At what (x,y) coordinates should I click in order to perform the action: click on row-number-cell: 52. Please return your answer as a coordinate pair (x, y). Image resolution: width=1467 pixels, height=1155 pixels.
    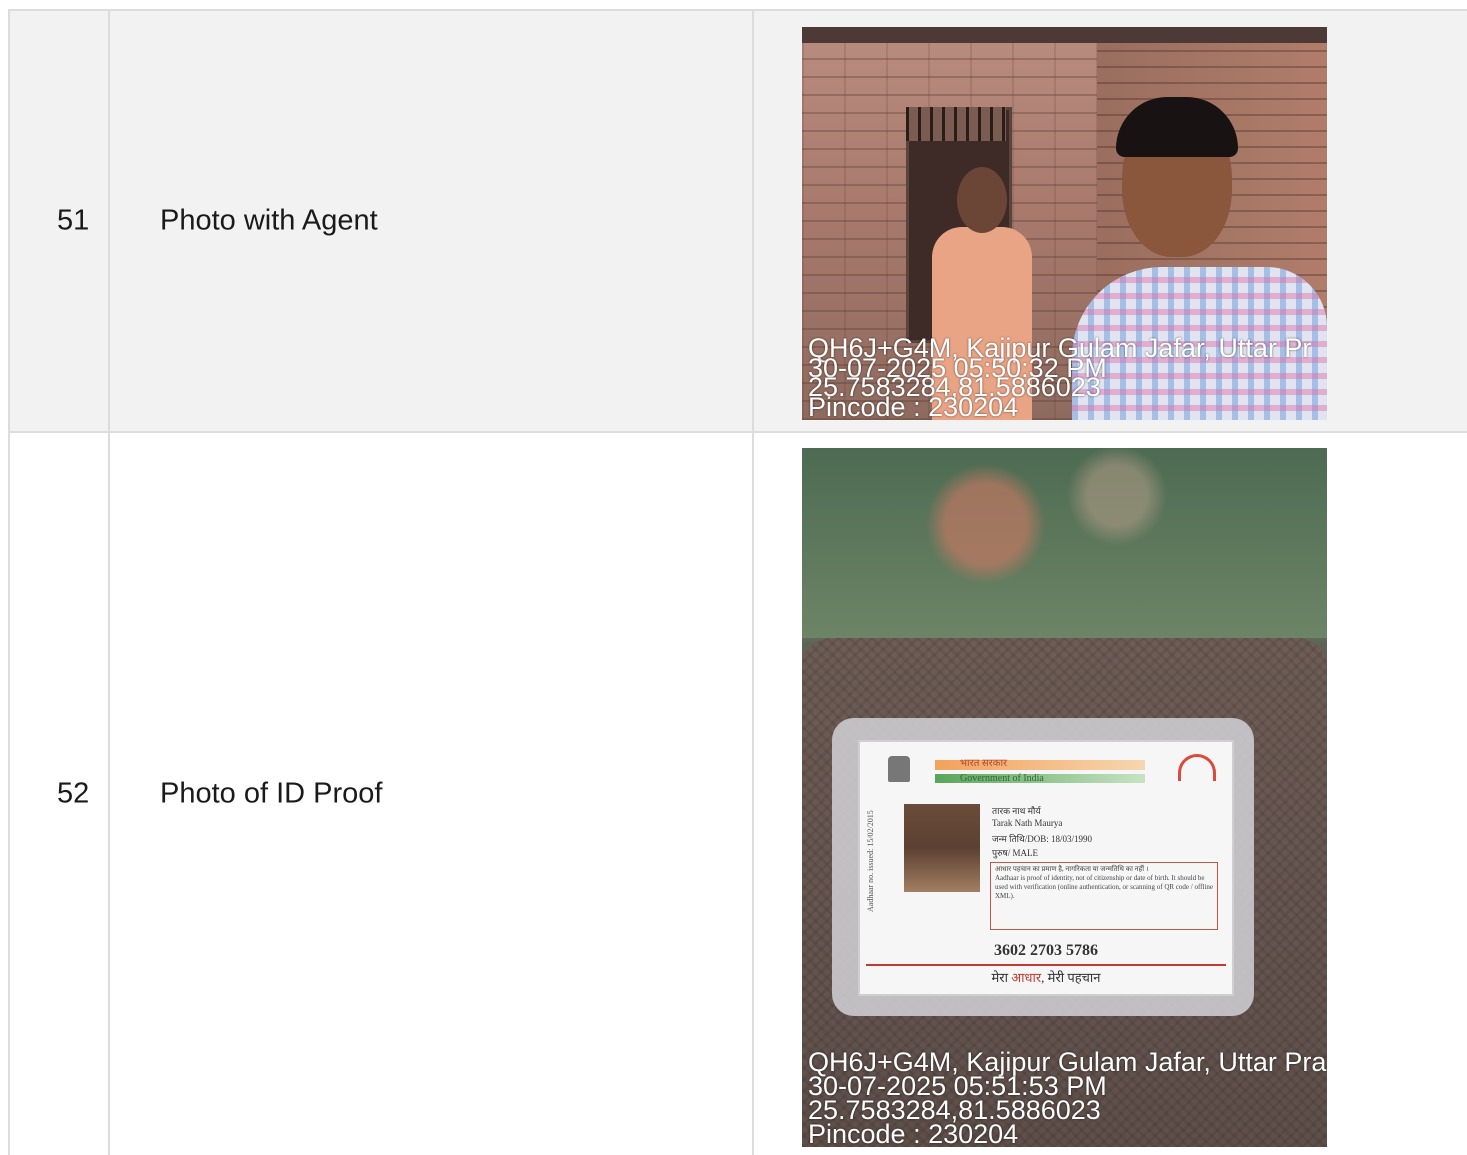
    Looking at the image, I should click on (59, 794).